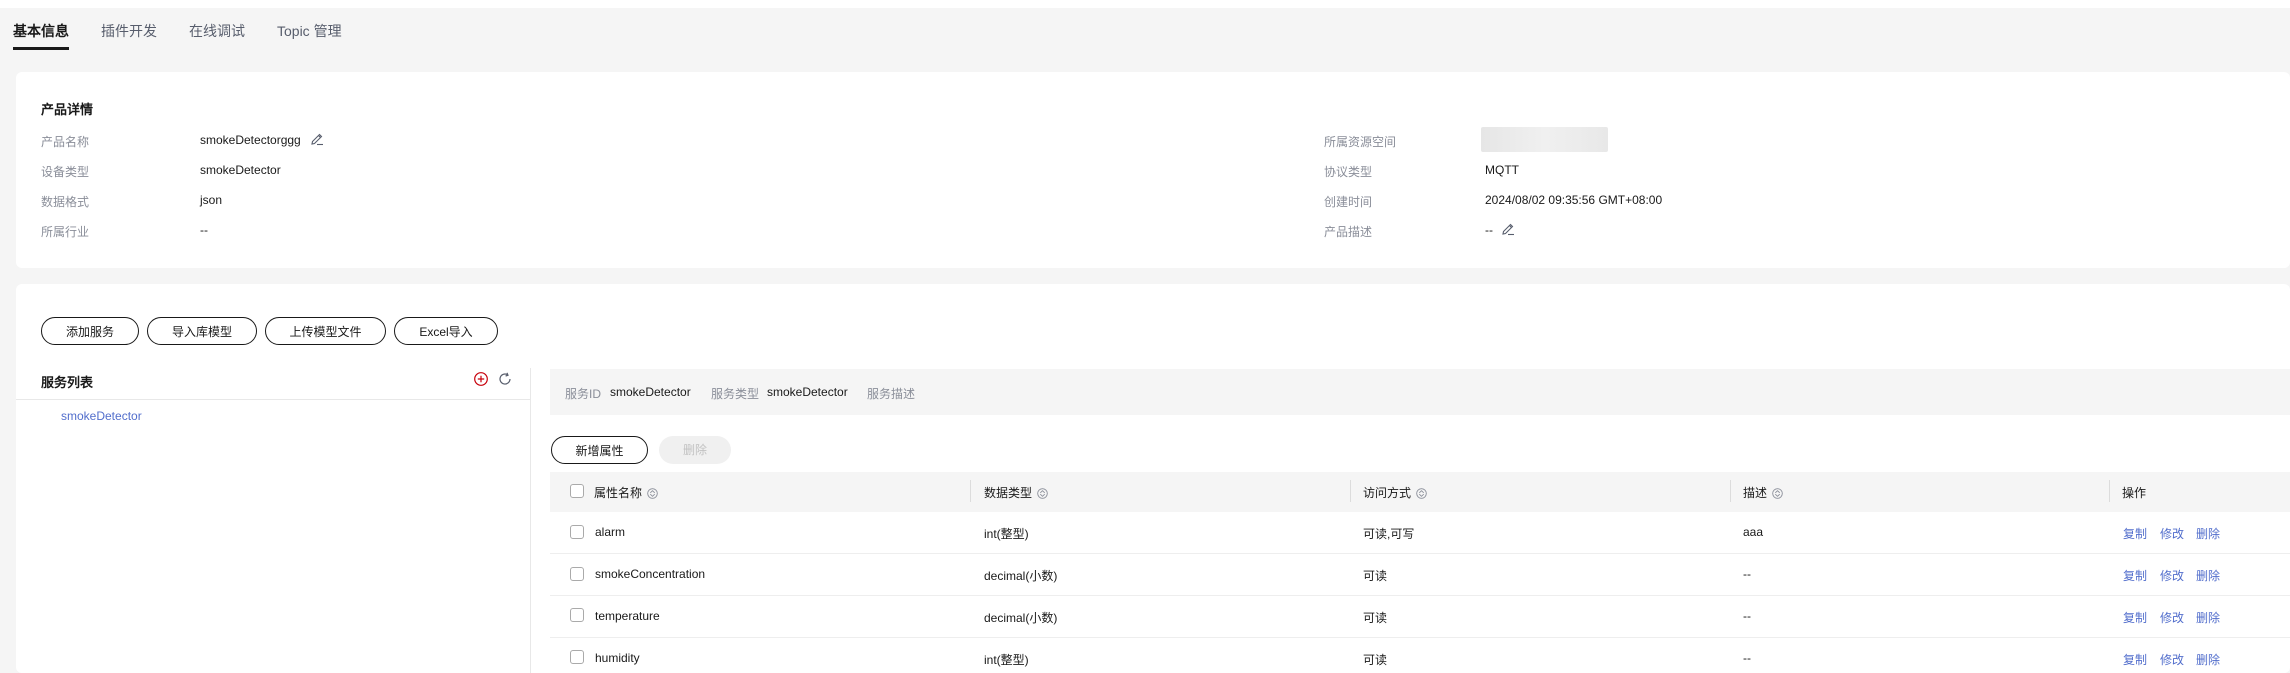 Image resolution: width=2290 pixels, height=673 pixels. Describe the element at coordinates (891, 394) in the screenshot. I see `service-description-label: 服务描述` at that location.